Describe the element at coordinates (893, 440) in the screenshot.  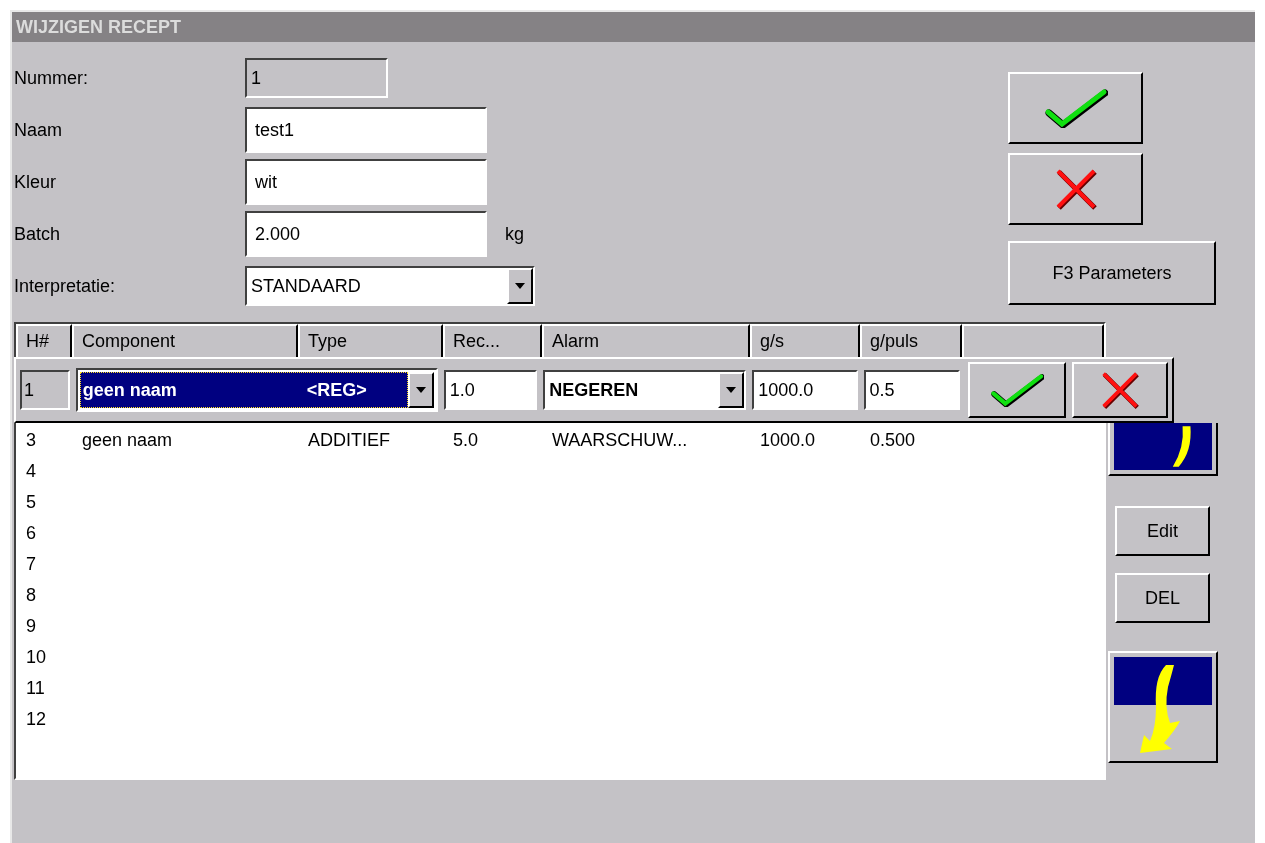
I see `table-cell-text: 0.500` at that location.